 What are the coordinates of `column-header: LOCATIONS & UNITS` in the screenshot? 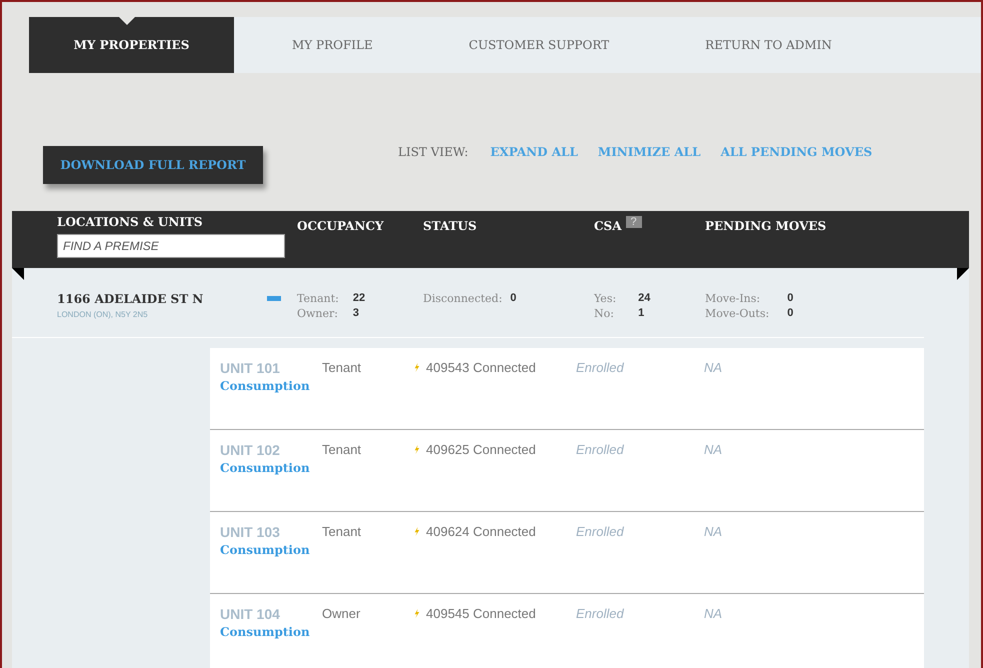 It's located at (130, 221).